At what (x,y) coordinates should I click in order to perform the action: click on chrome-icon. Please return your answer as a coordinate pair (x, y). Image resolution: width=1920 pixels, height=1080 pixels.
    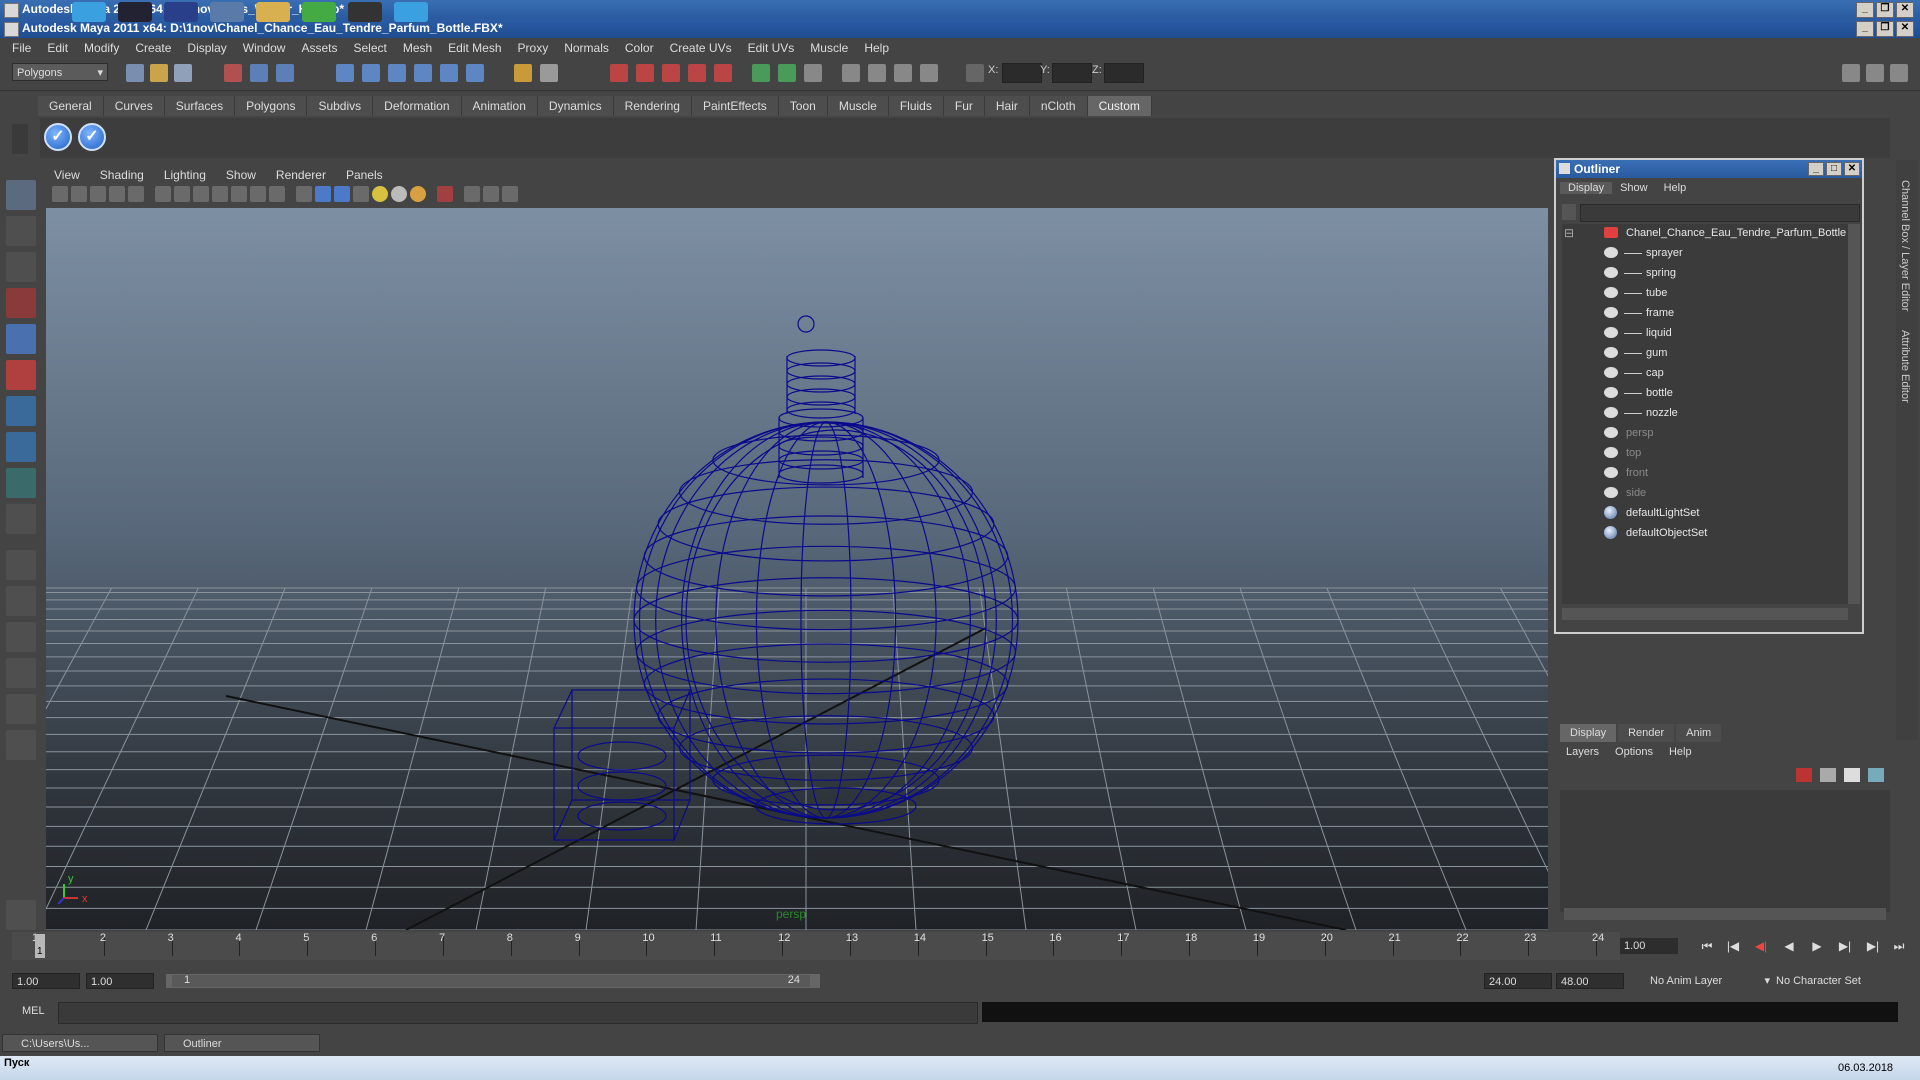
    Looking at the image, I should click on (319, 12).